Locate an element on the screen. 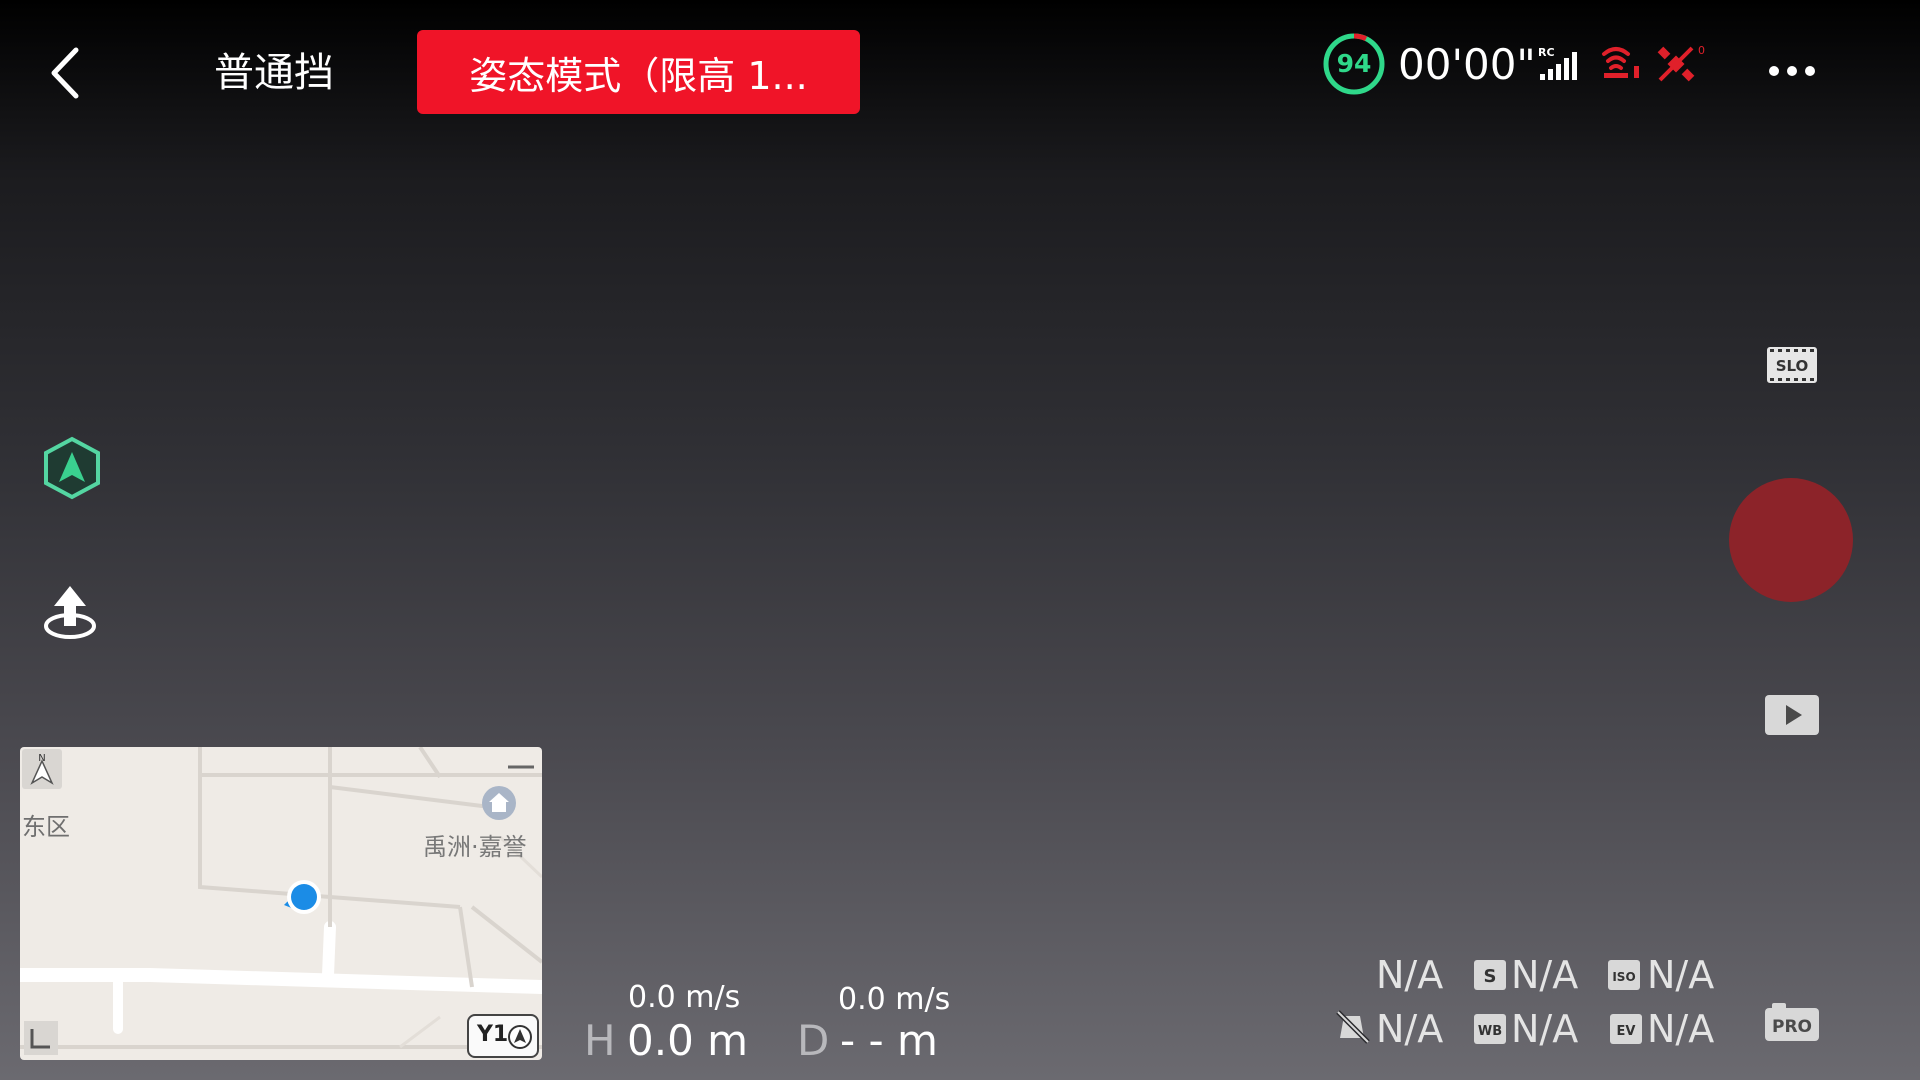 This screenshot has width=1920, height=1080. exposure-ev-icon: EV is located at coordinates (1626, 1029).